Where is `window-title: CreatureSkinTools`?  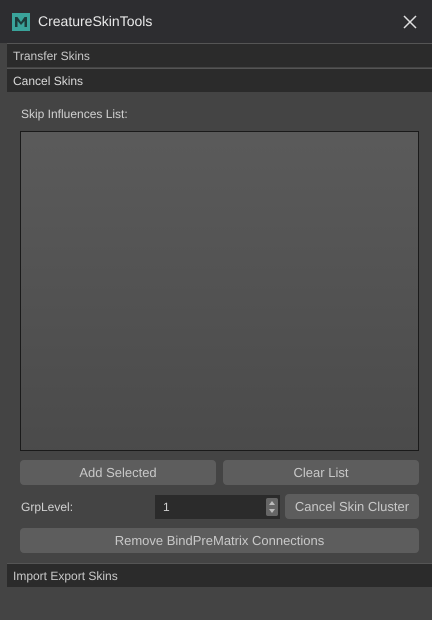
window-title: CreatureSkinTools is located at coordinates (95, 21).